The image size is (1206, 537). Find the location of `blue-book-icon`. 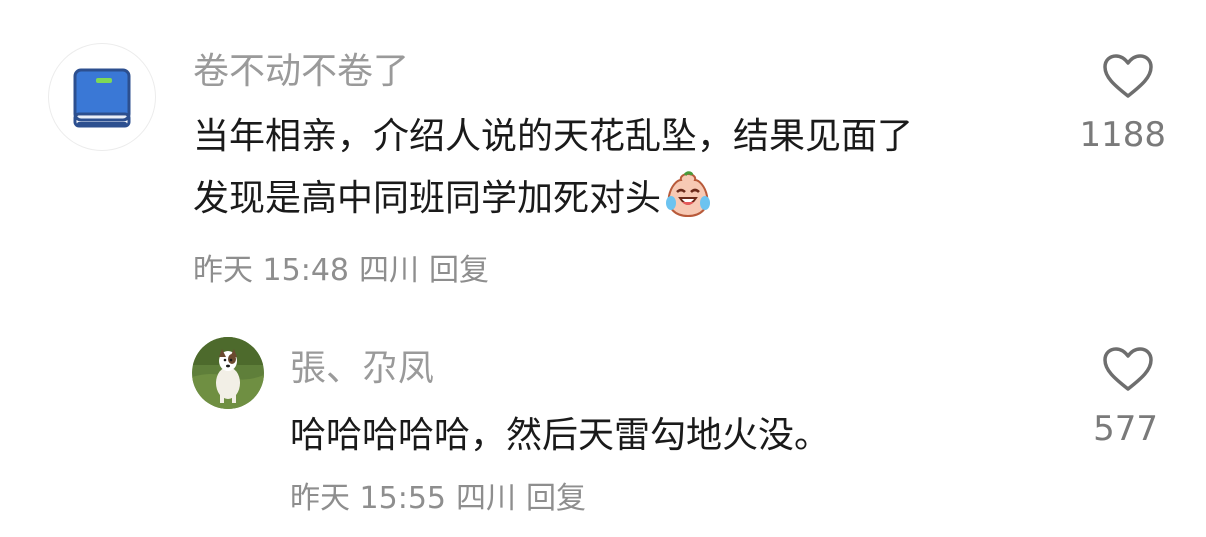

blue-book-icon is located at coordinates (102, 98).